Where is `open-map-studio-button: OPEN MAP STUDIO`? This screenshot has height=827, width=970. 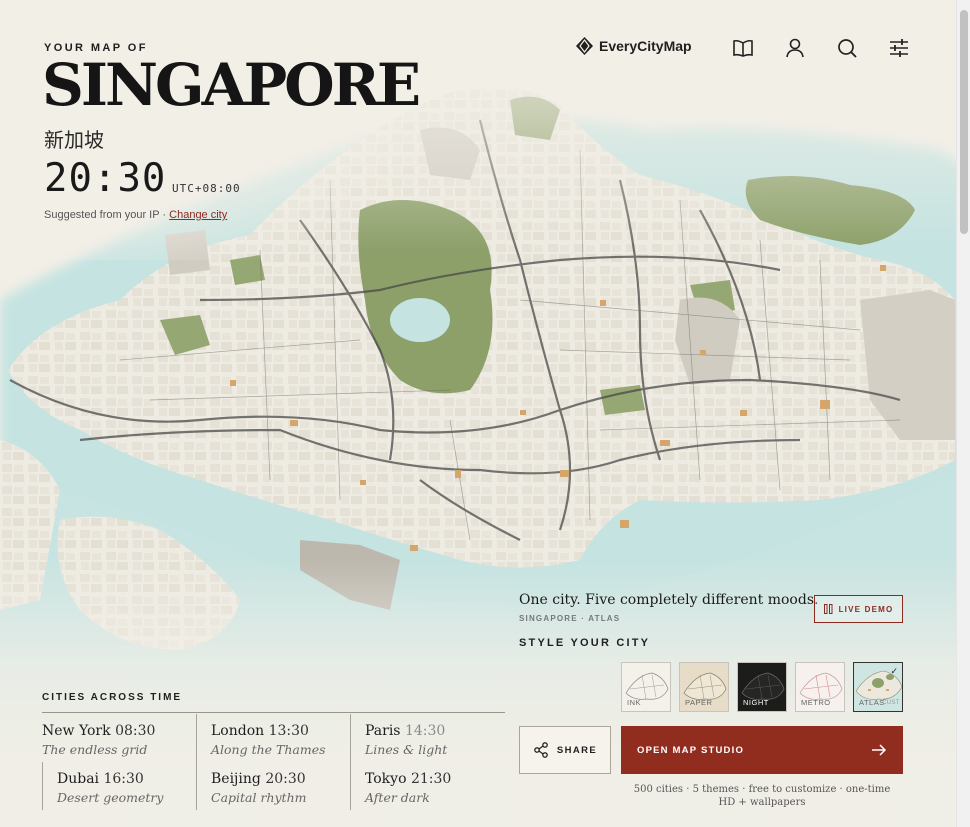
open-map-studio-button: OPEN MAP STUDIO is located at coordinates (762, 750).